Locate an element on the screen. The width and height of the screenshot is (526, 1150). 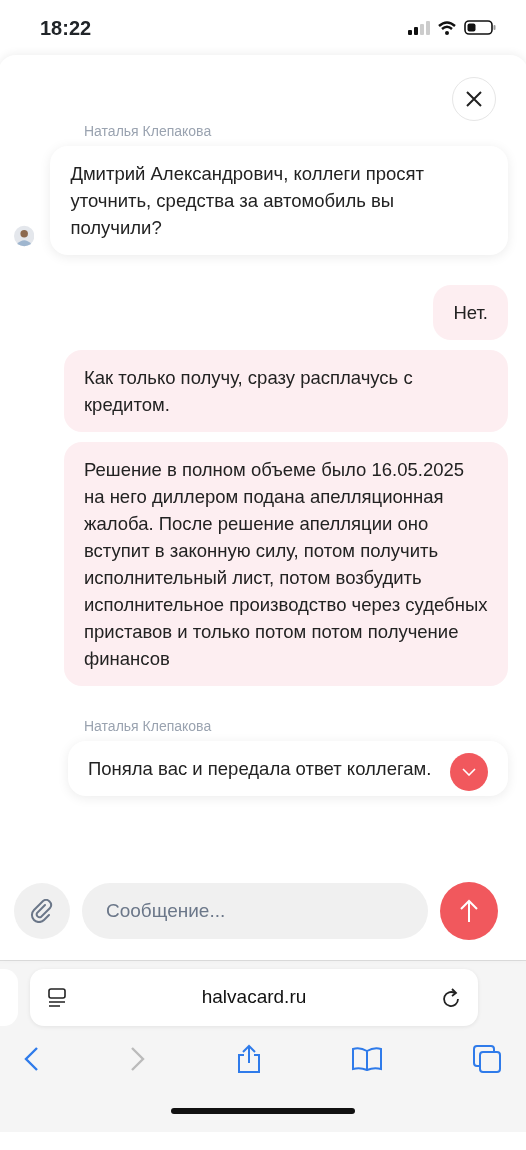
attach-button is located at coordinates (42, 911).